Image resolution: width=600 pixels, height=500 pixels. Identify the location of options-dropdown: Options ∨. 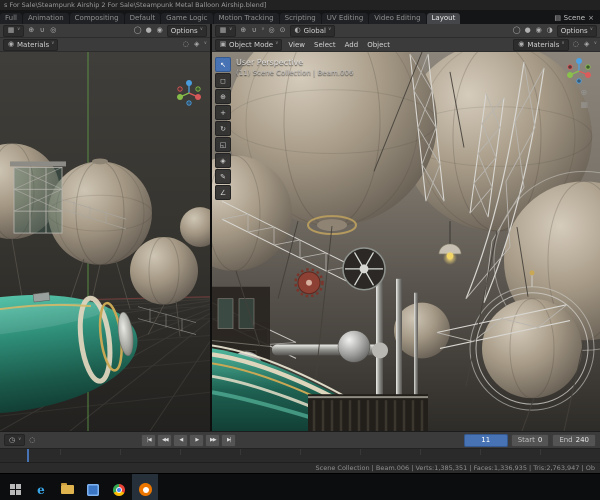
(576, 30).